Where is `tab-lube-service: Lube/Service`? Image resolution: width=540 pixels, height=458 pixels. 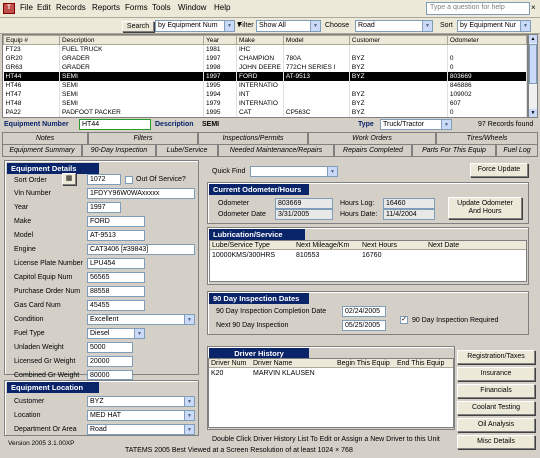 tab-lube-service: Lube/Service is located at coordinates (187, 150).